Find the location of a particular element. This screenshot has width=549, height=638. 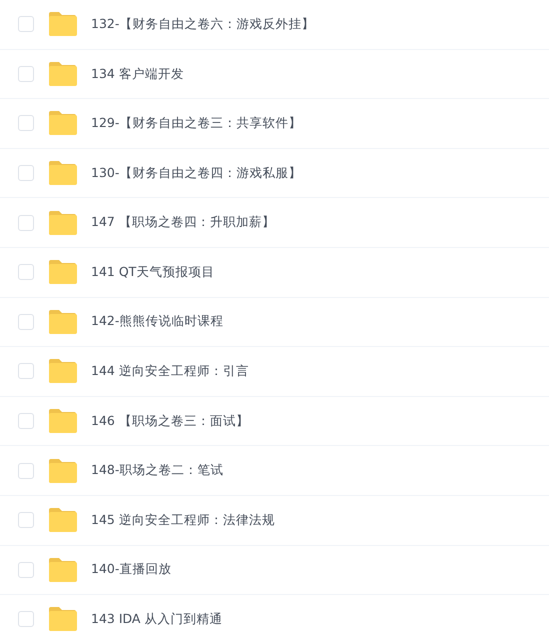

folder-name: 132-【财务自由之卷六：游戏反外挂】 is located at coordinates (202, 24).